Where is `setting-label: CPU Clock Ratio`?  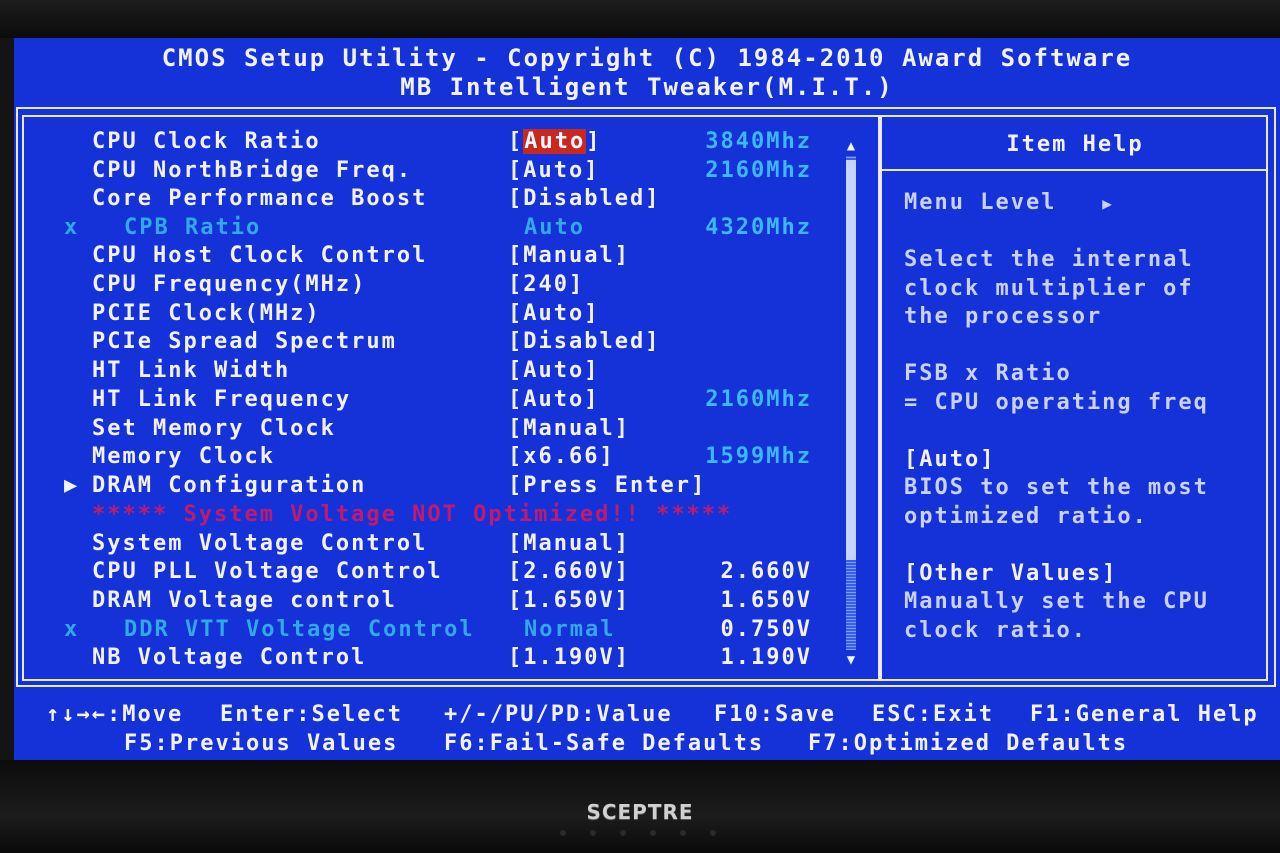 setting-label: CPU Clock Ratio is located at coordinates (206, 141).